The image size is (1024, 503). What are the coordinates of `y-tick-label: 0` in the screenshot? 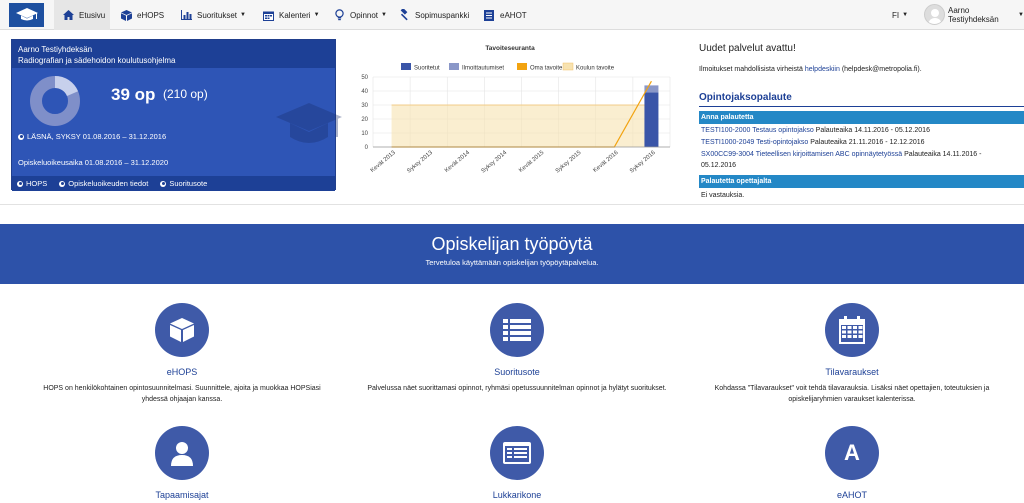 It's located at (367, 148).